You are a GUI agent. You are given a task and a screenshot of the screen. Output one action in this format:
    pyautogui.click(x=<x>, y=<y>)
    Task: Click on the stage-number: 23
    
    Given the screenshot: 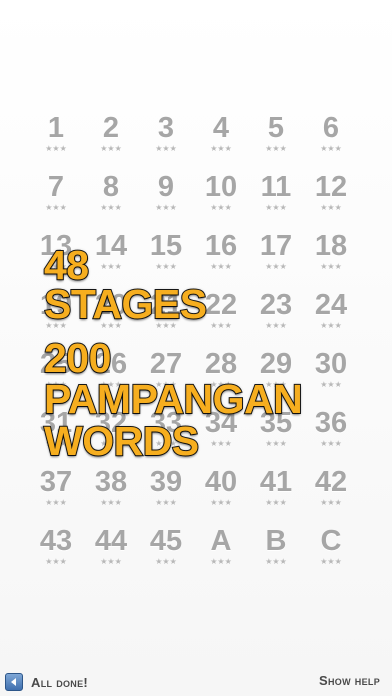 What is the action you would take?
    pyautogui.click(x=276, y=305)
    